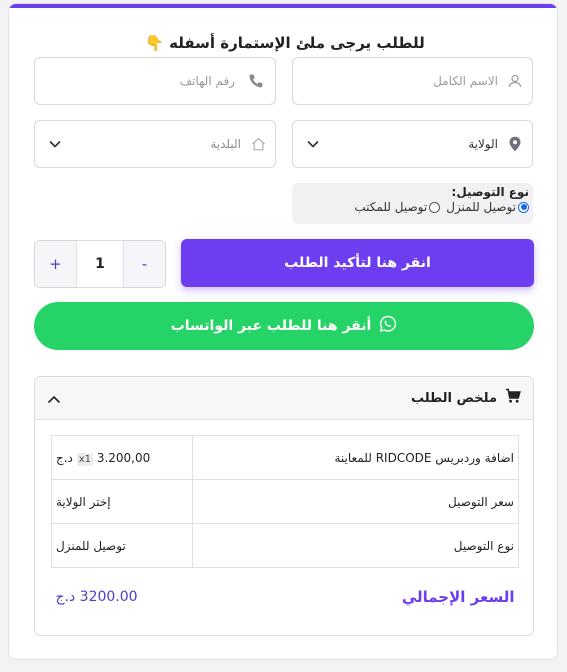 This screenshot has width=567, height=672. What do you see at coordinates (96, 596) in the screenshot?
I see `total-price-value: 3200.00 د.ج` at bounding box center [96, 596].